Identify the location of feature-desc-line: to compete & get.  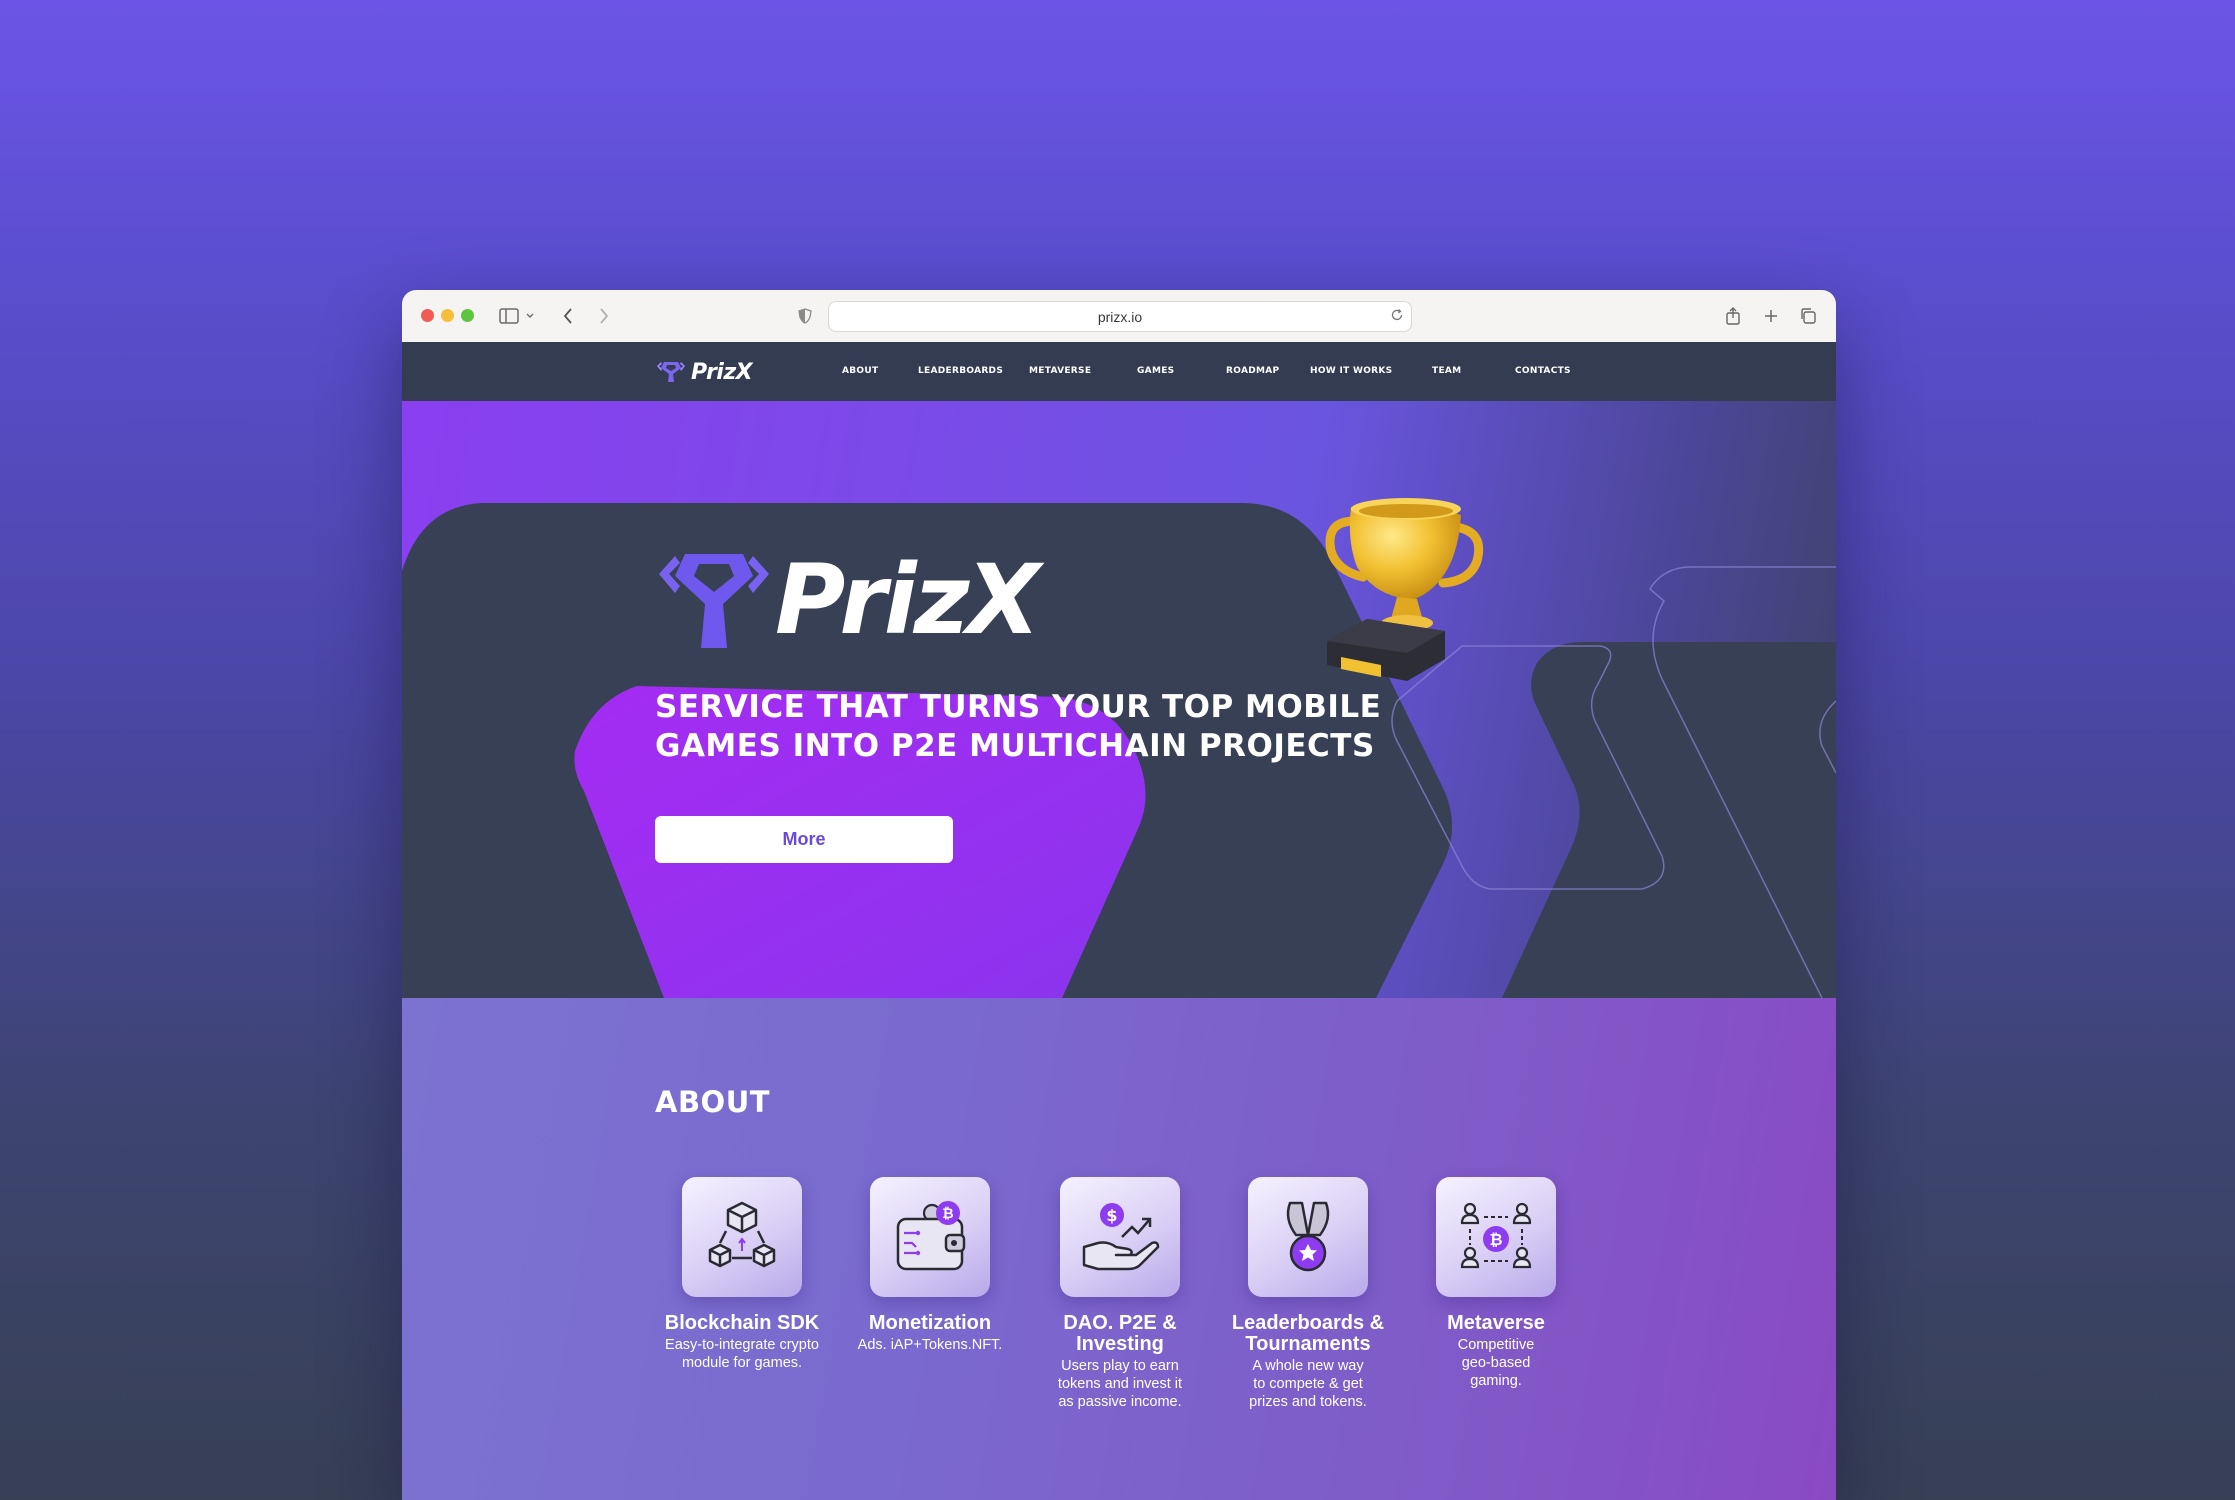
(1308, 1384).